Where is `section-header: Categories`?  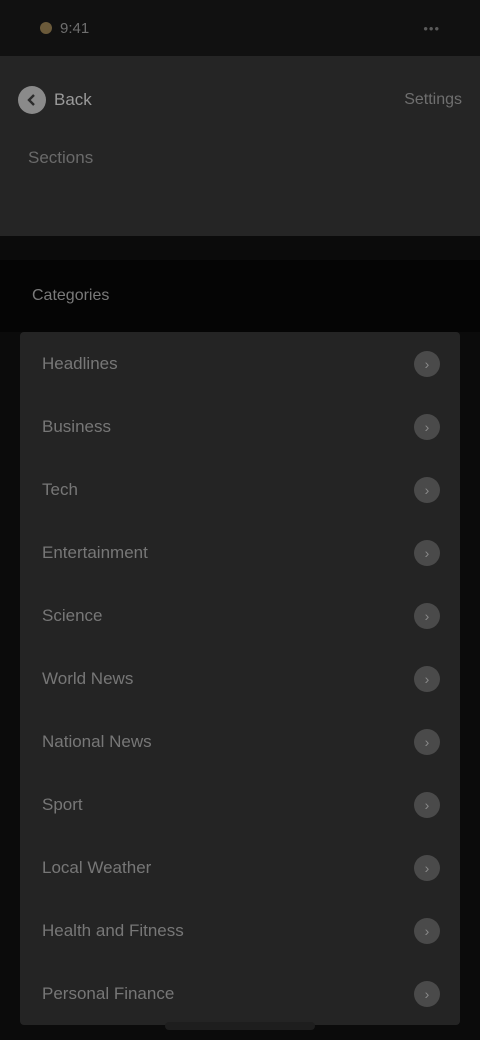 section-header: Categories is located at coordinates (240, 296).